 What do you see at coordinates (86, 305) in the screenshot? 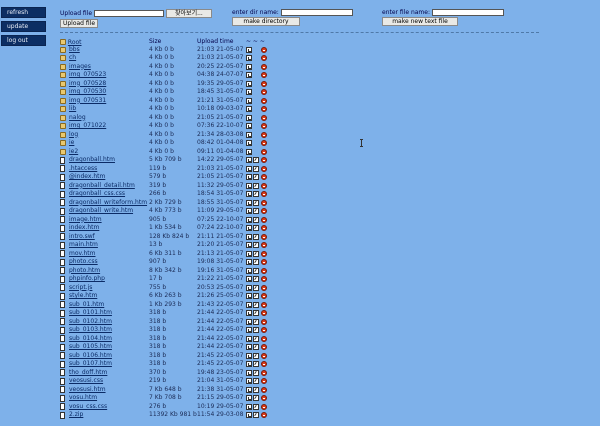
I see `file-name-link: sub_01.htm` at bounding box center [86, 305].